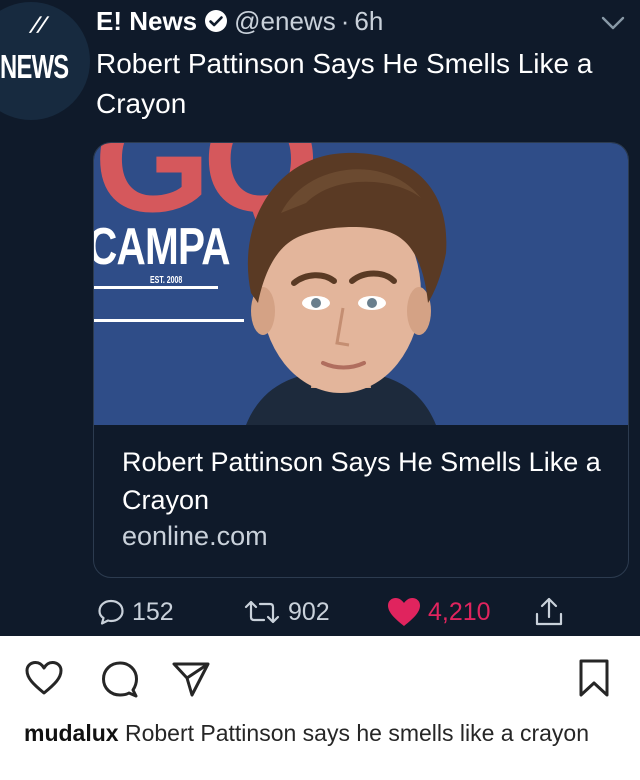 Image resolution: width=640 pixels, height=780 pixels. I want to click on retweet-count: 902, so click(309, 611).